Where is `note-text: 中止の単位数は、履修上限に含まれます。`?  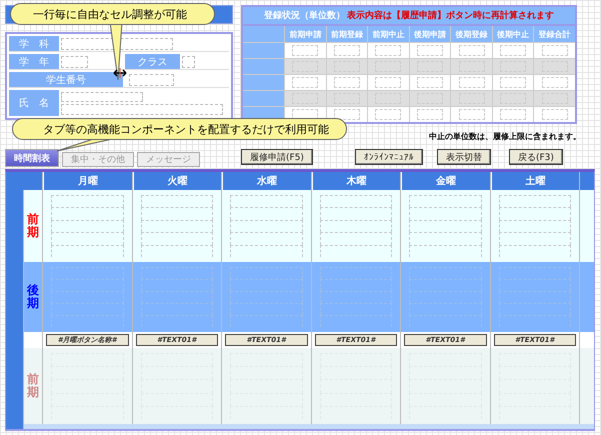
note-text: 中止の単位数は、履修上限に含まれます。 is located at coordinates (505, 137).